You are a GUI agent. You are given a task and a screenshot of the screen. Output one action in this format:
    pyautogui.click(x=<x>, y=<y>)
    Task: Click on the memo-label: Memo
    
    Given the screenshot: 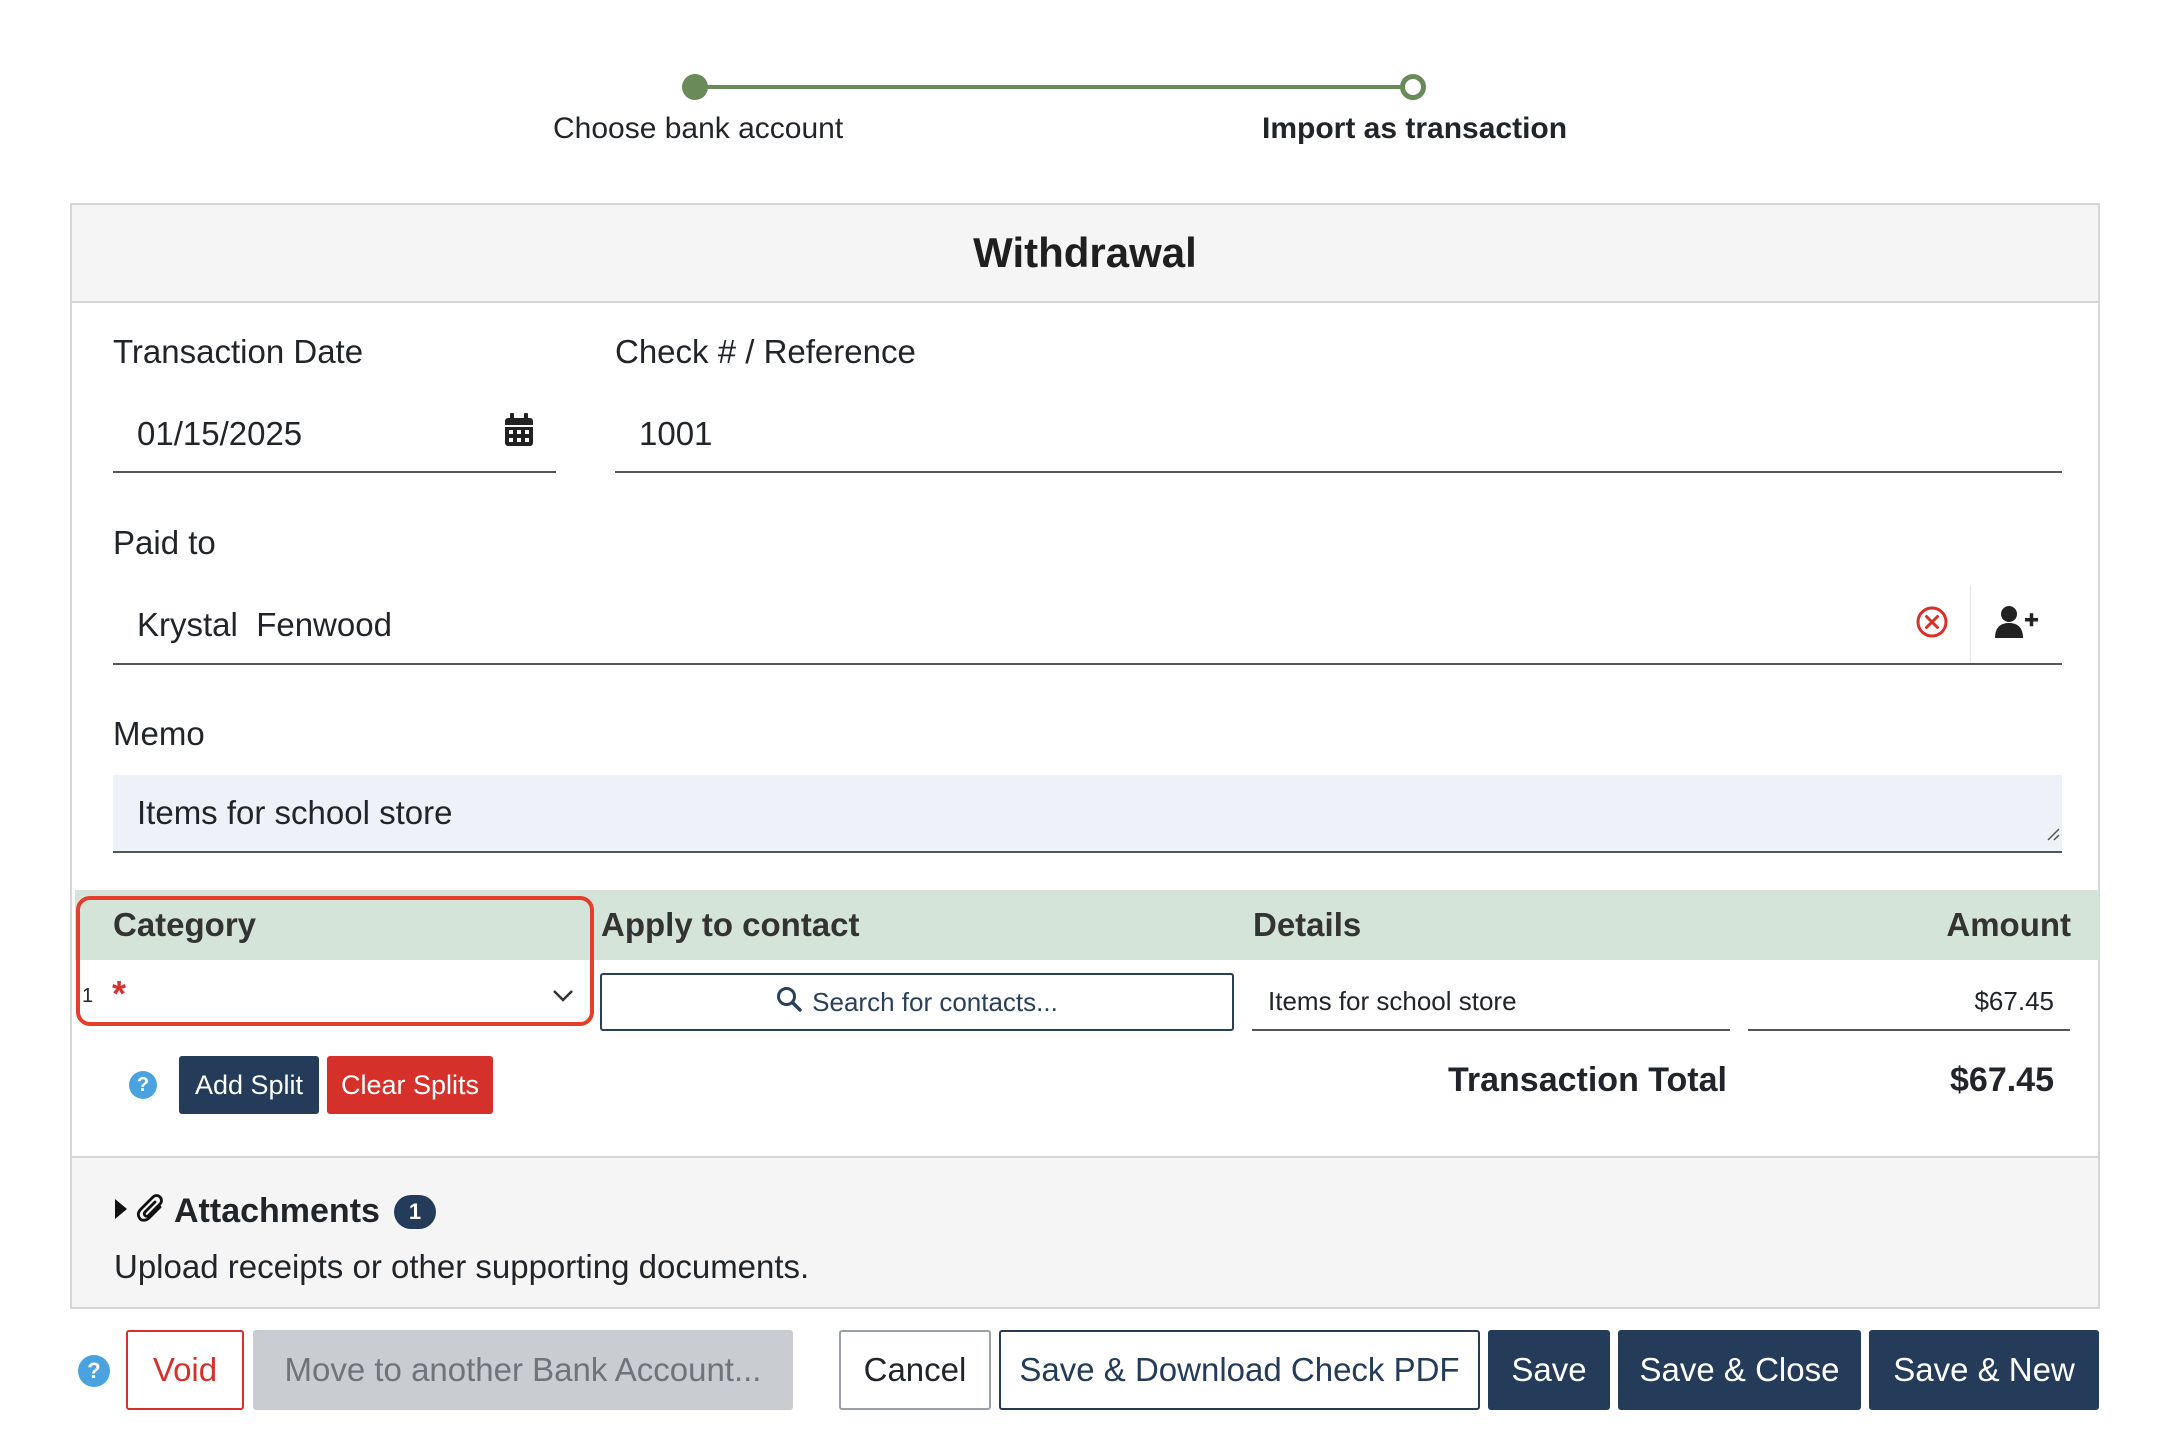 What is the action you would take?
    pyautogui.click(x=159, y=733)
    